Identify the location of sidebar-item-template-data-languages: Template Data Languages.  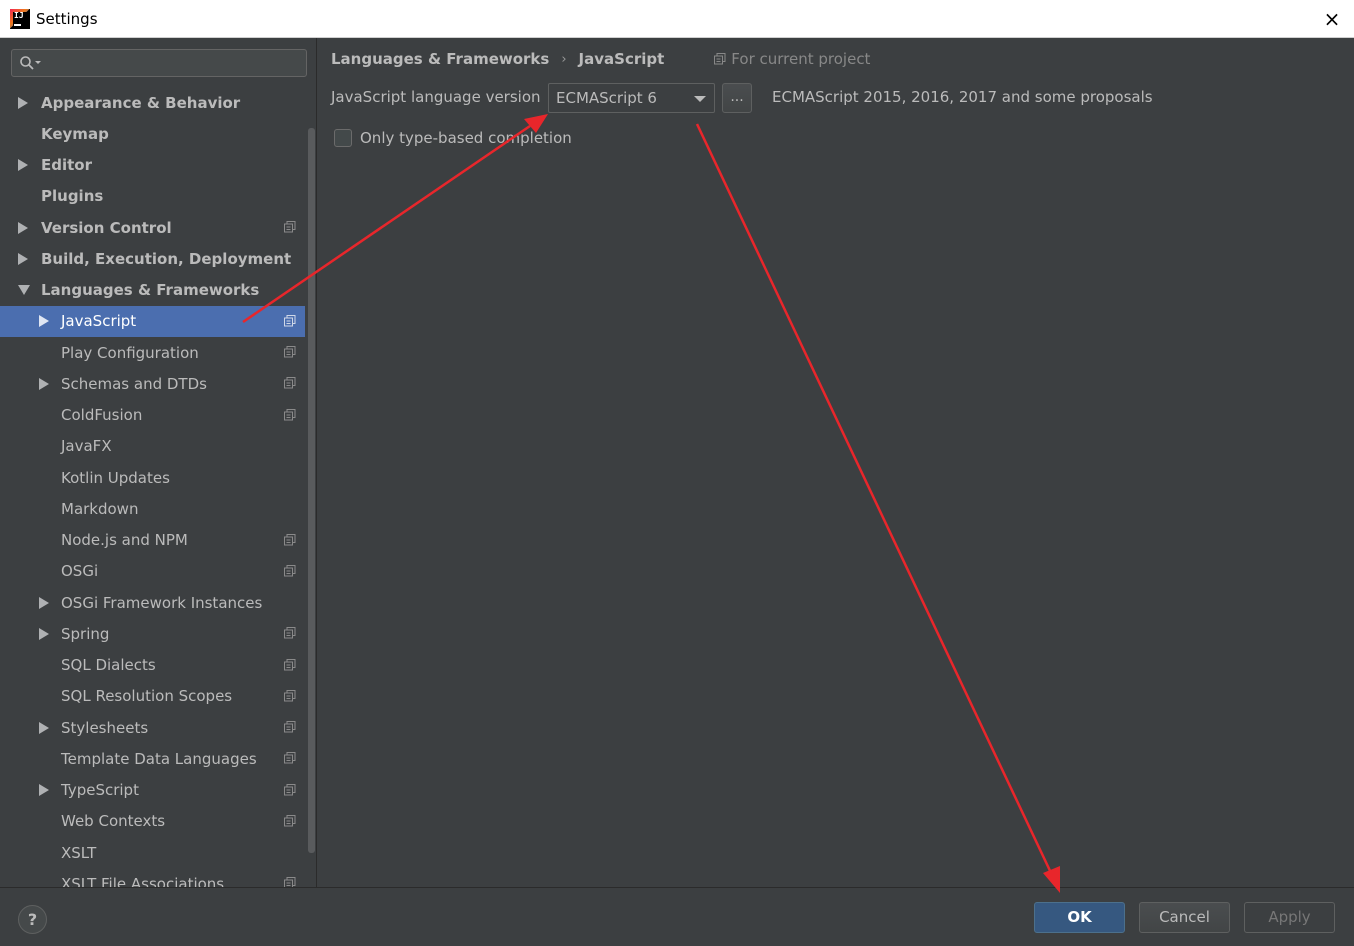
(152, 758).